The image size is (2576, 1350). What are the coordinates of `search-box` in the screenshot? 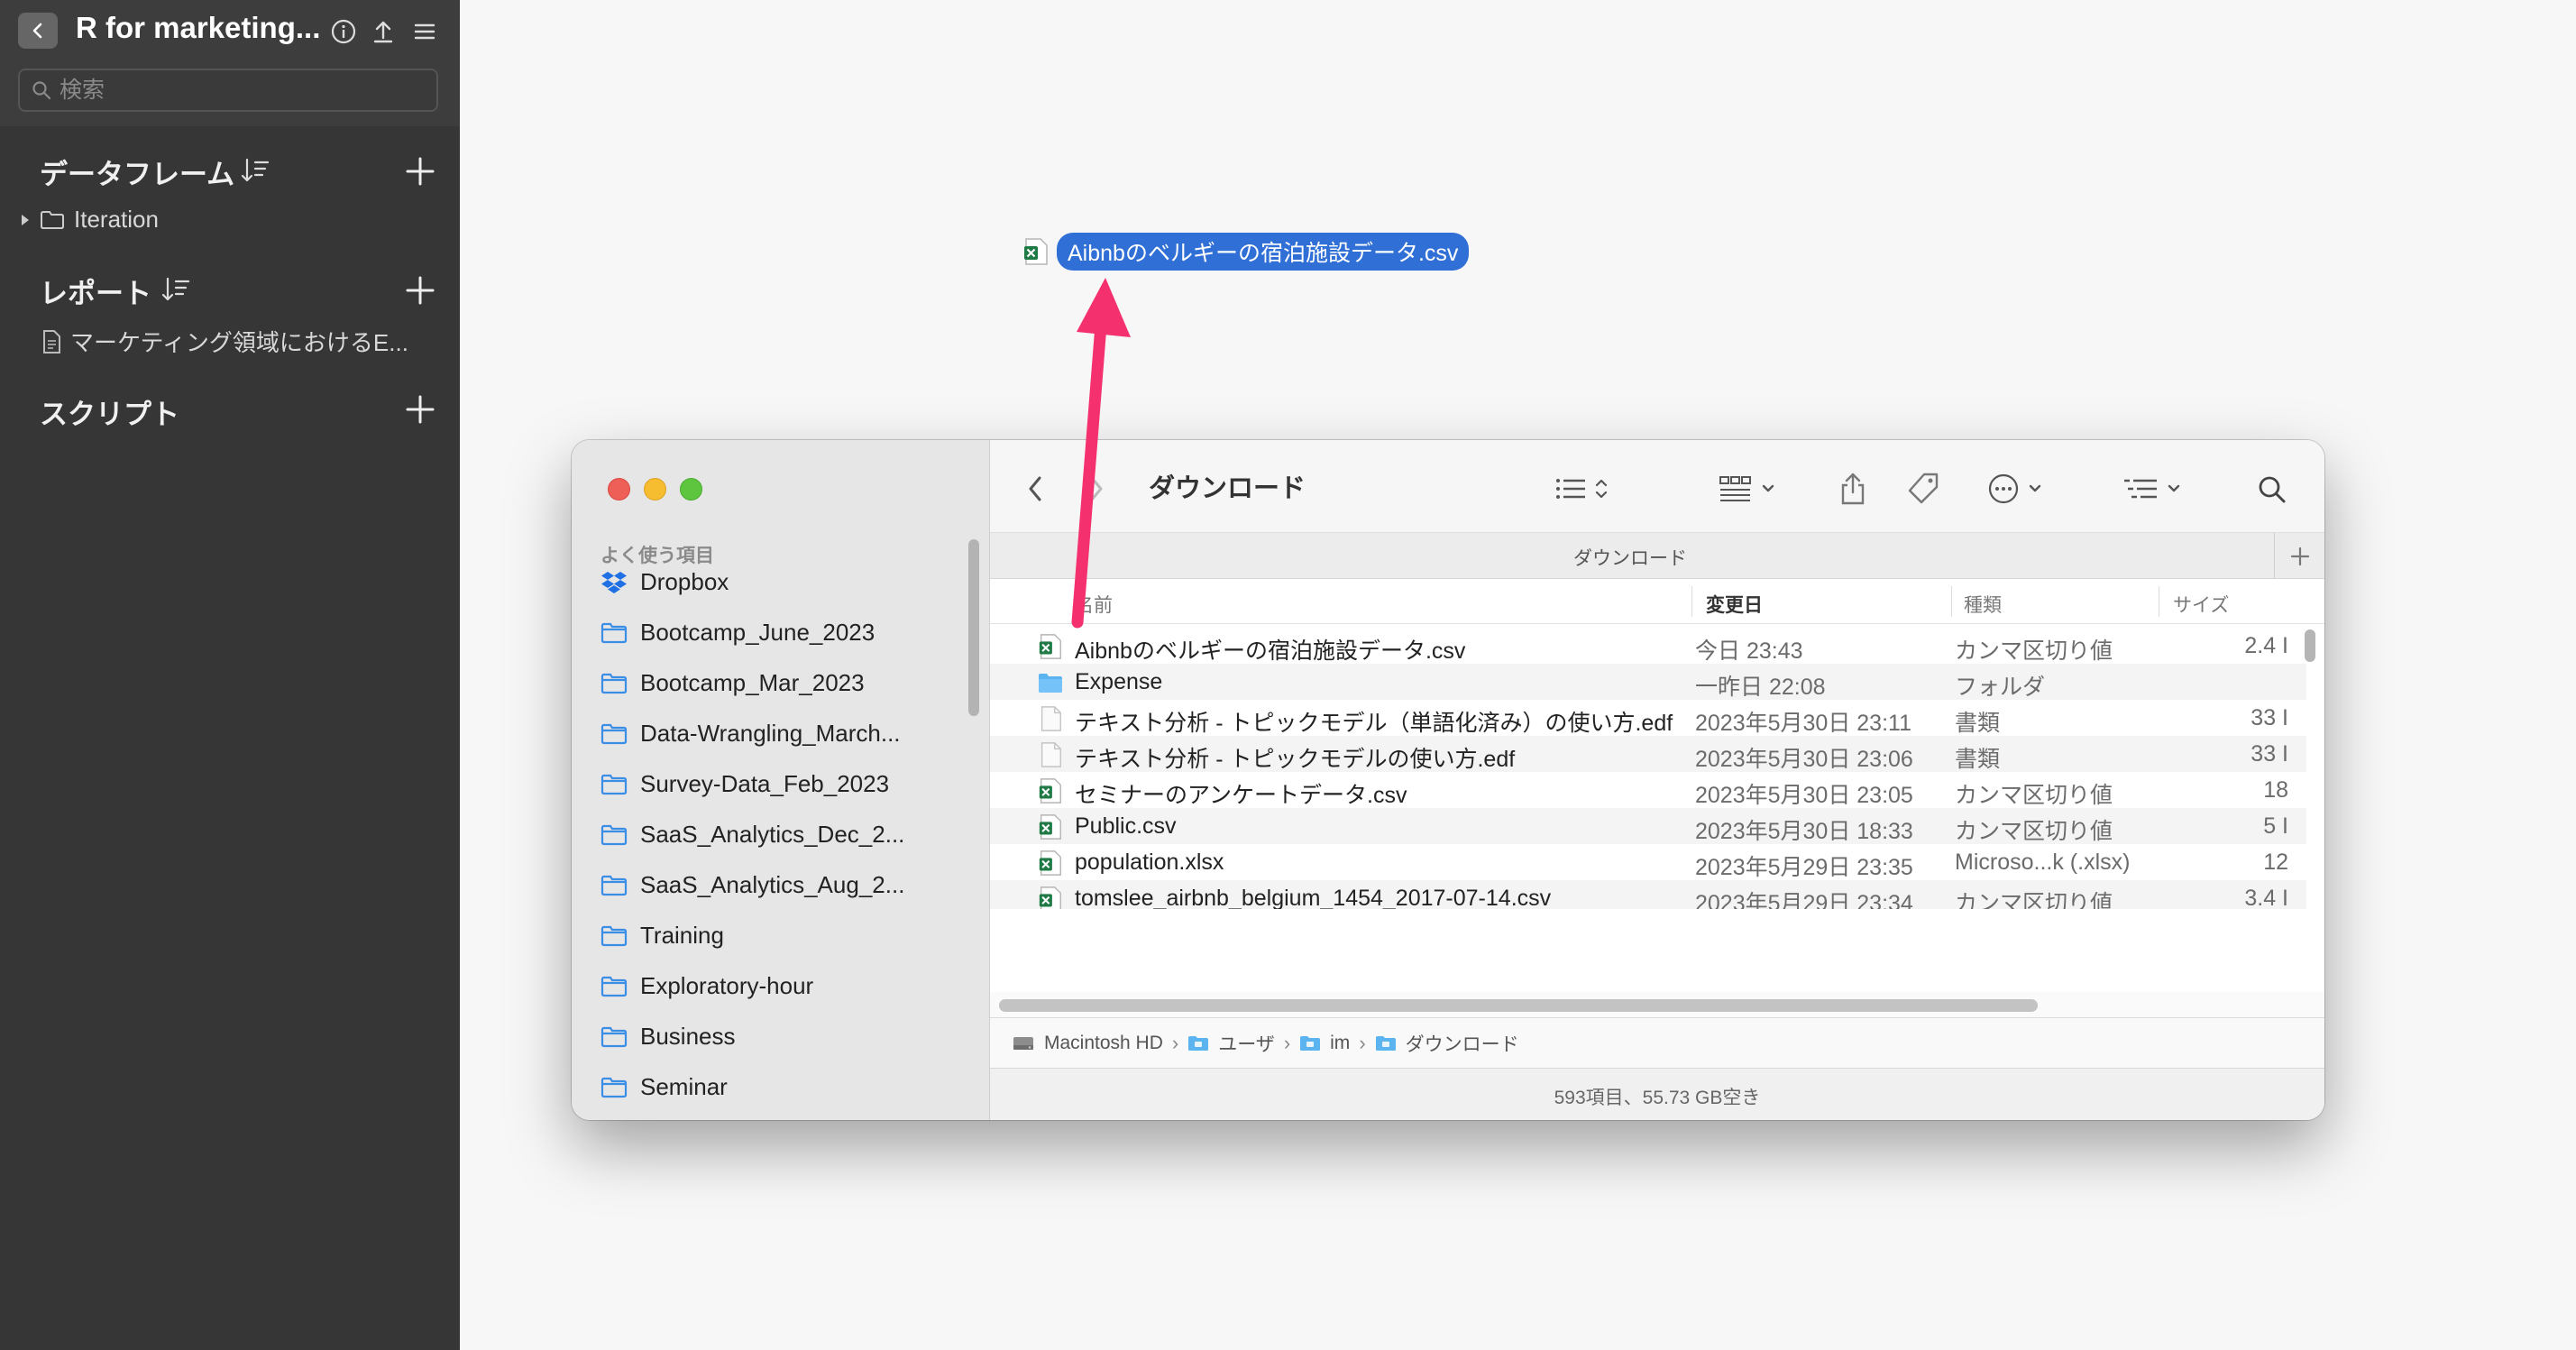 It's located at (228, 90).